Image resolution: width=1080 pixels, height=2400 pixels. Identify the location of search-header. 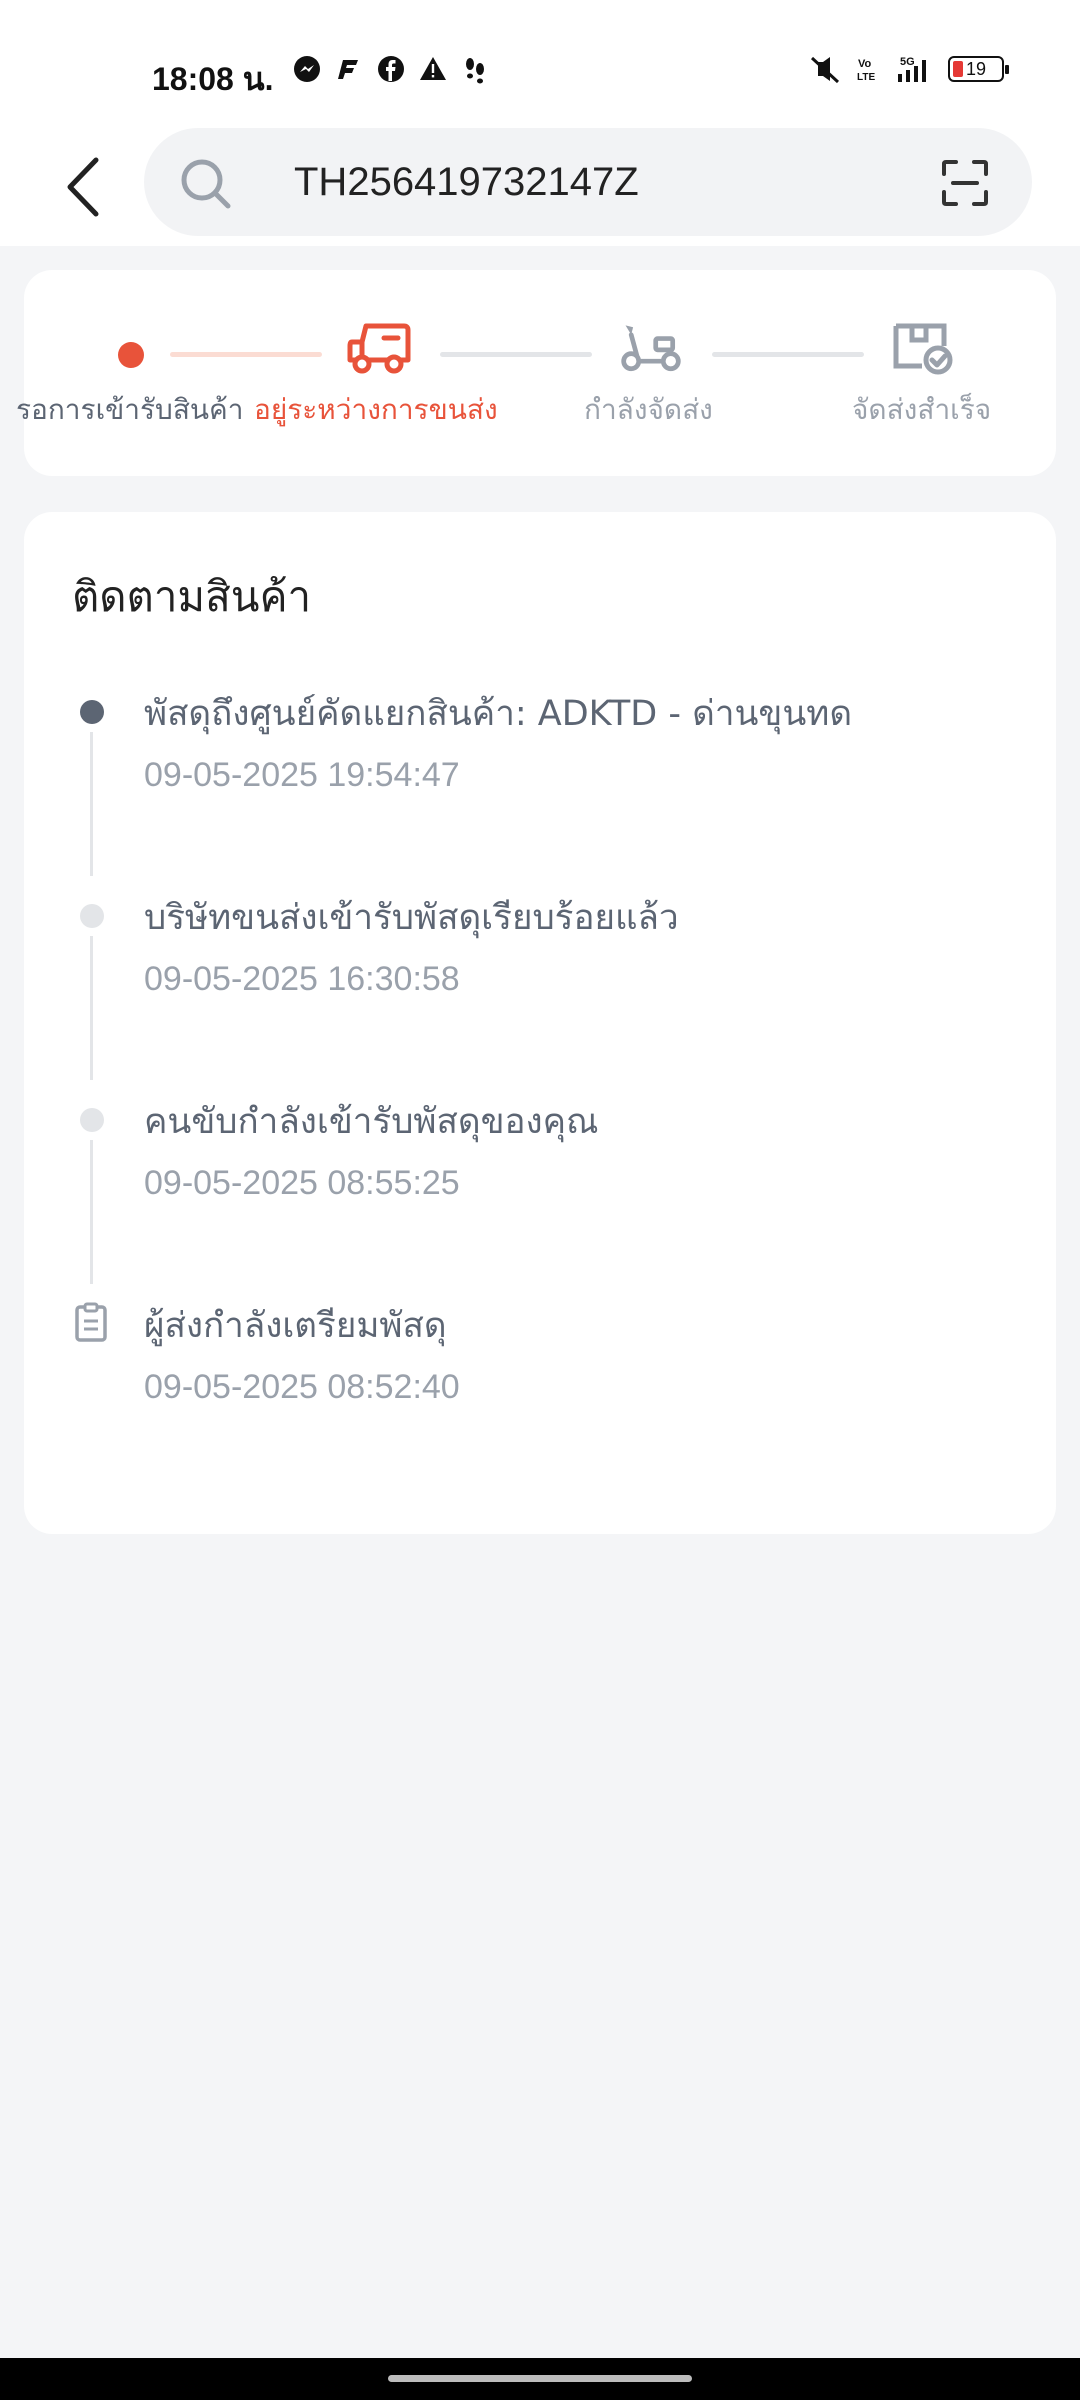
(540, 178).